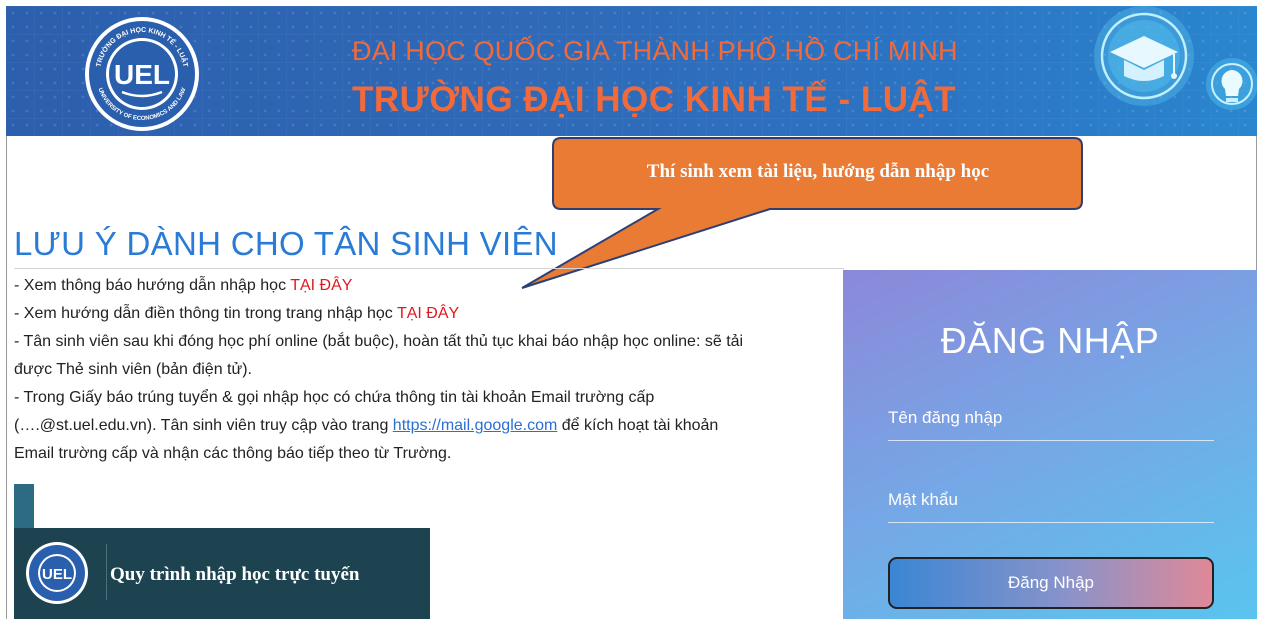 The width and height of the screenshot is (1263, 619). Describe the element at coordinates (1051, 583) in the screenshot. I see `login-button: Đăng Nhập` at that location.